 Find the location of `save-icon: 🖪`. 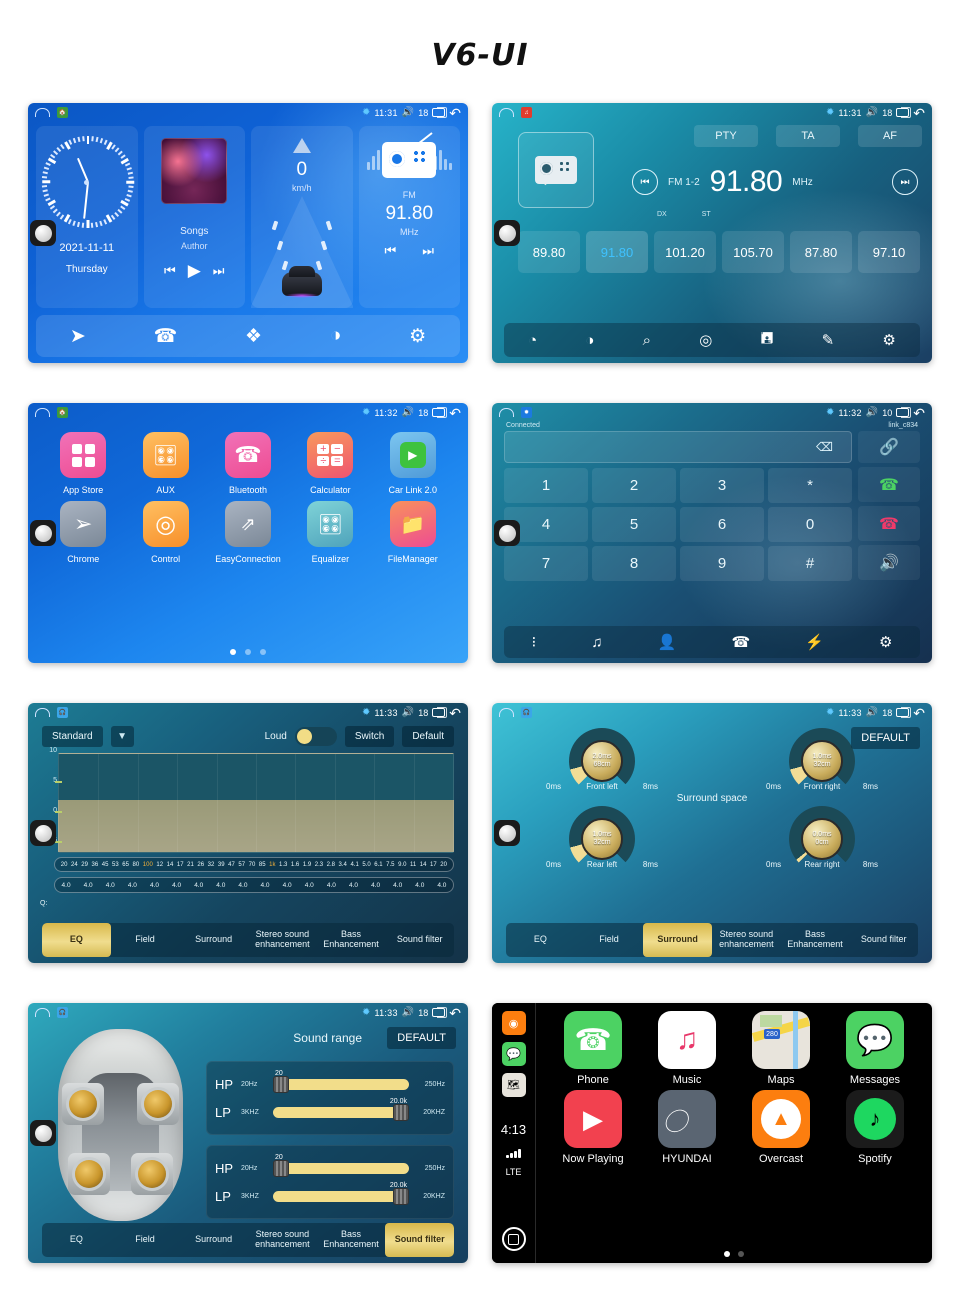

save-icon: 🖪 is located at coordinates (767, 340).